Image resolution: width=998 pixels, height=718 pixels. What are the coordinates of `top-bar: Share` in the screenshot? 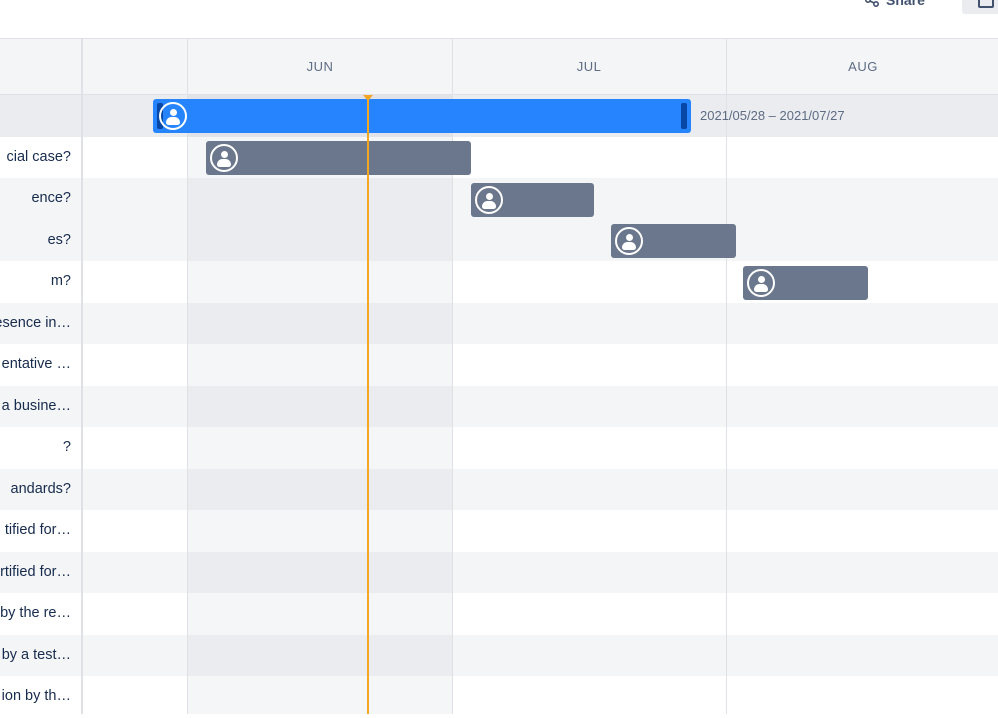 It's located at (499, 19).